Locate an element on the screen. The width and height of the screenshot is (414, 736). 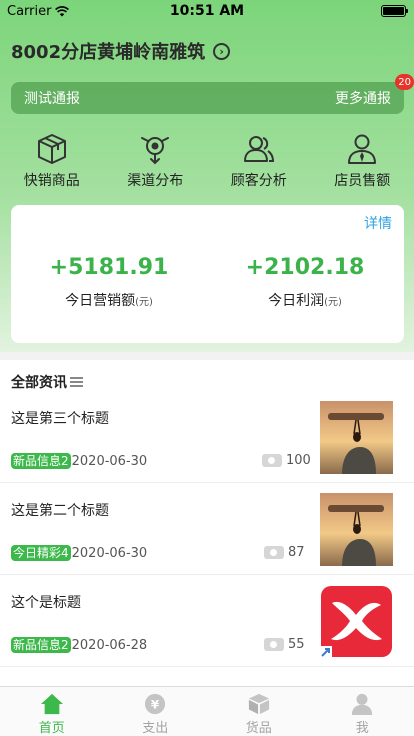
quick-item-label: 店员售额 is located at coordinates (362, 181).